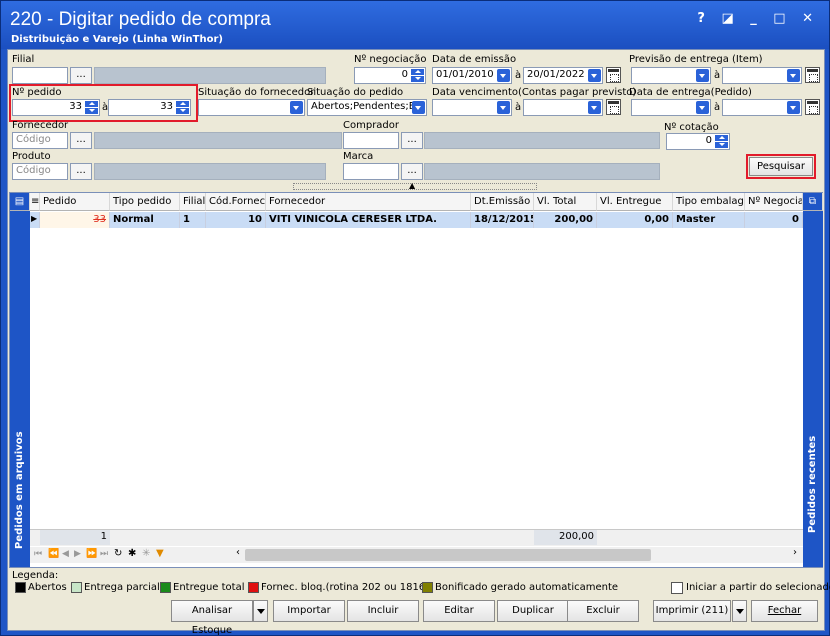  What do you see at coordinates (721, 141) in the screenshot?
I see `cotacao-spinner` at bounding box center [721, 141].